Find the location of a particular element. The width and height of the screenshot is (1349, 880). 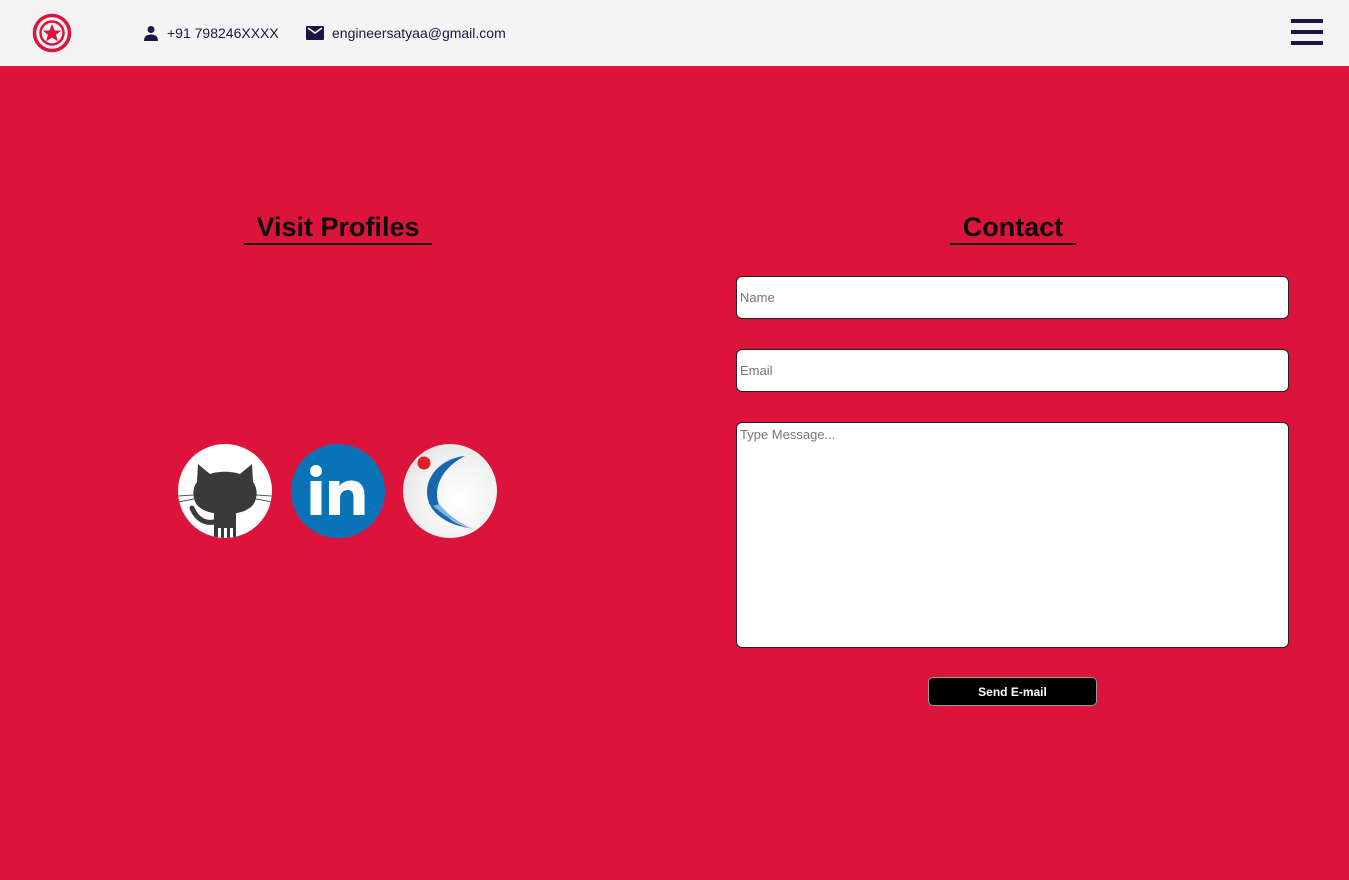

phone-number: +91 798246XXXX is located at coordinates (223, 33).